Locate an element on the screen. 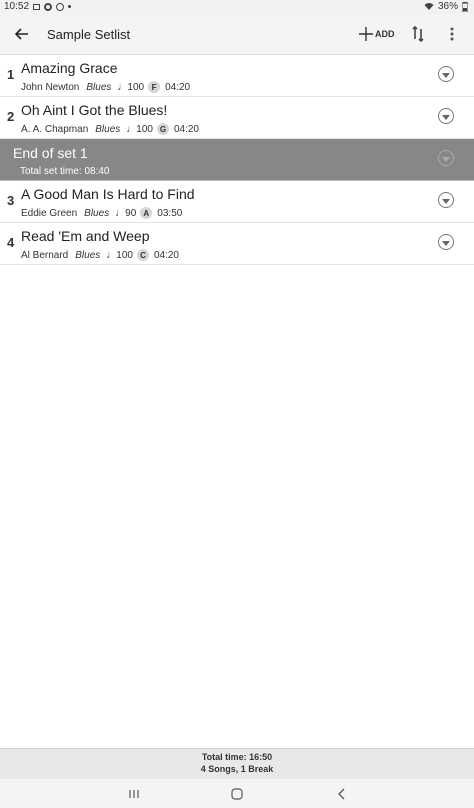 This screenshot has height=808, width=474. page-title: Sample Setlist is located at coordinates (89, 34).